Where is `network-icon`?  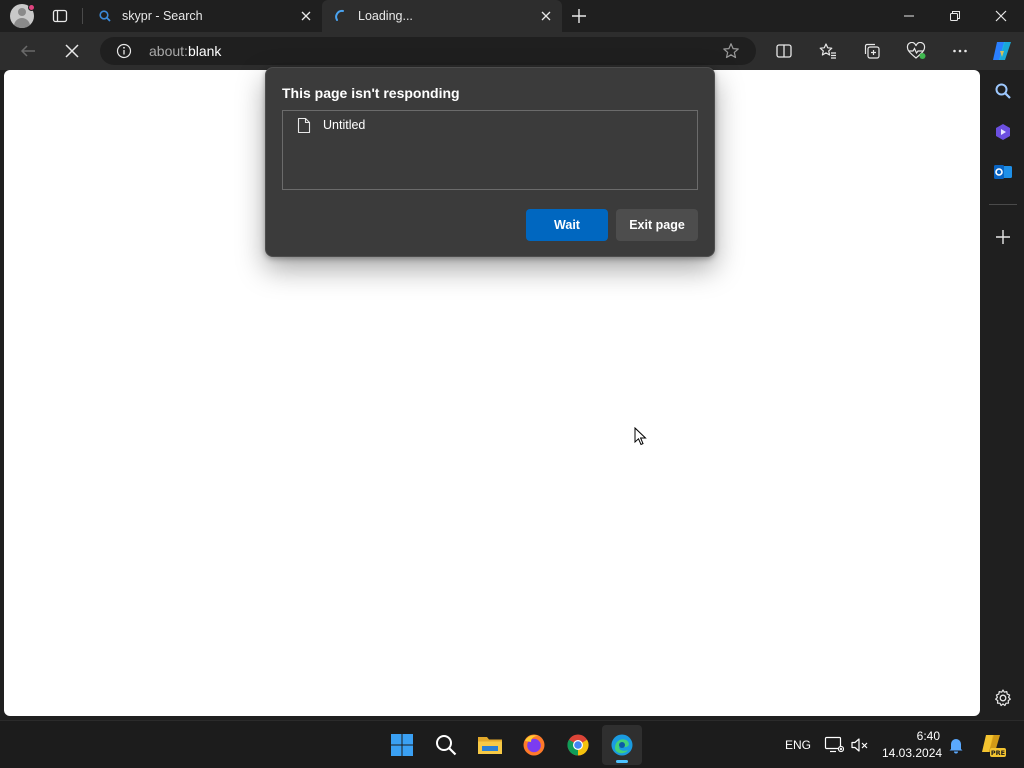 network-icon is located at coordinates (834, 745).